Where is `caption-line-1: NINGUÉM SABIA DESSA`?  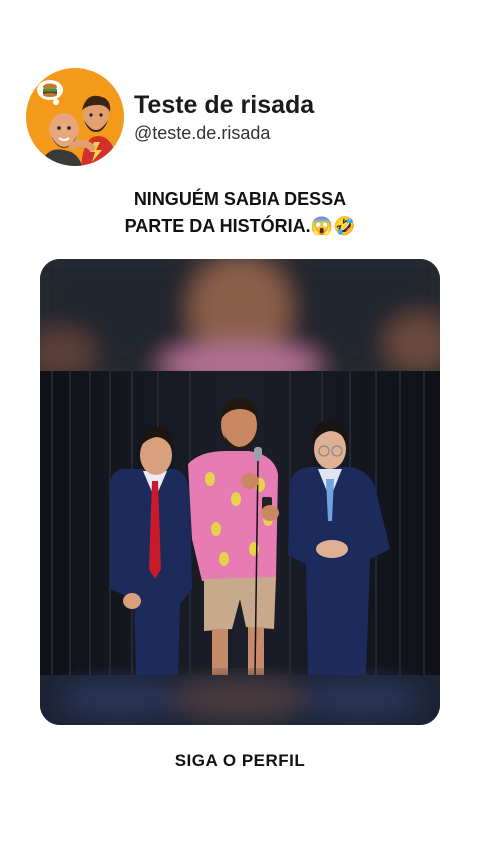
caption-line-1: NINGUÉM SABIA DESSA is located at coordinates (240, 199).